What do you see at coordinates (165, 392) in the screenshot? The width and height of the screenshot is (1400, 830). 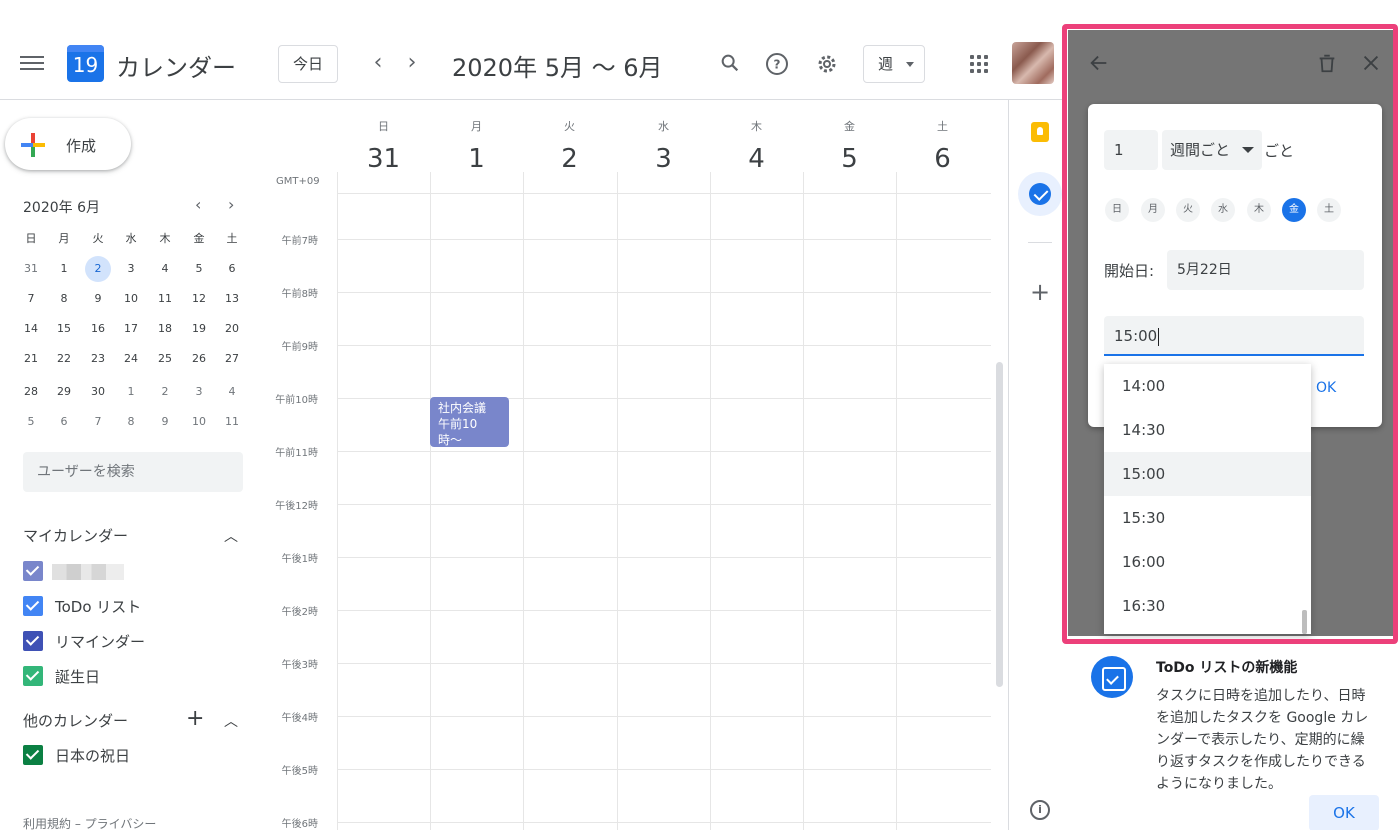 I see `mini-day: 2` at bounding box center [165, 392].